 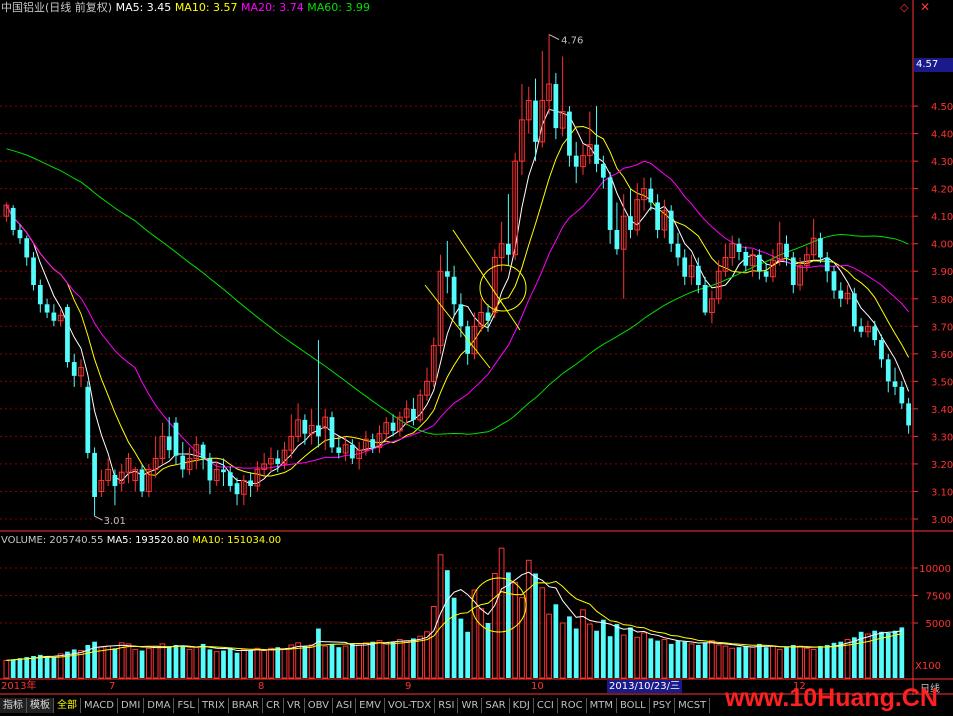 I want to click on tab-brar: BRAR, so click(x=246, y=705).